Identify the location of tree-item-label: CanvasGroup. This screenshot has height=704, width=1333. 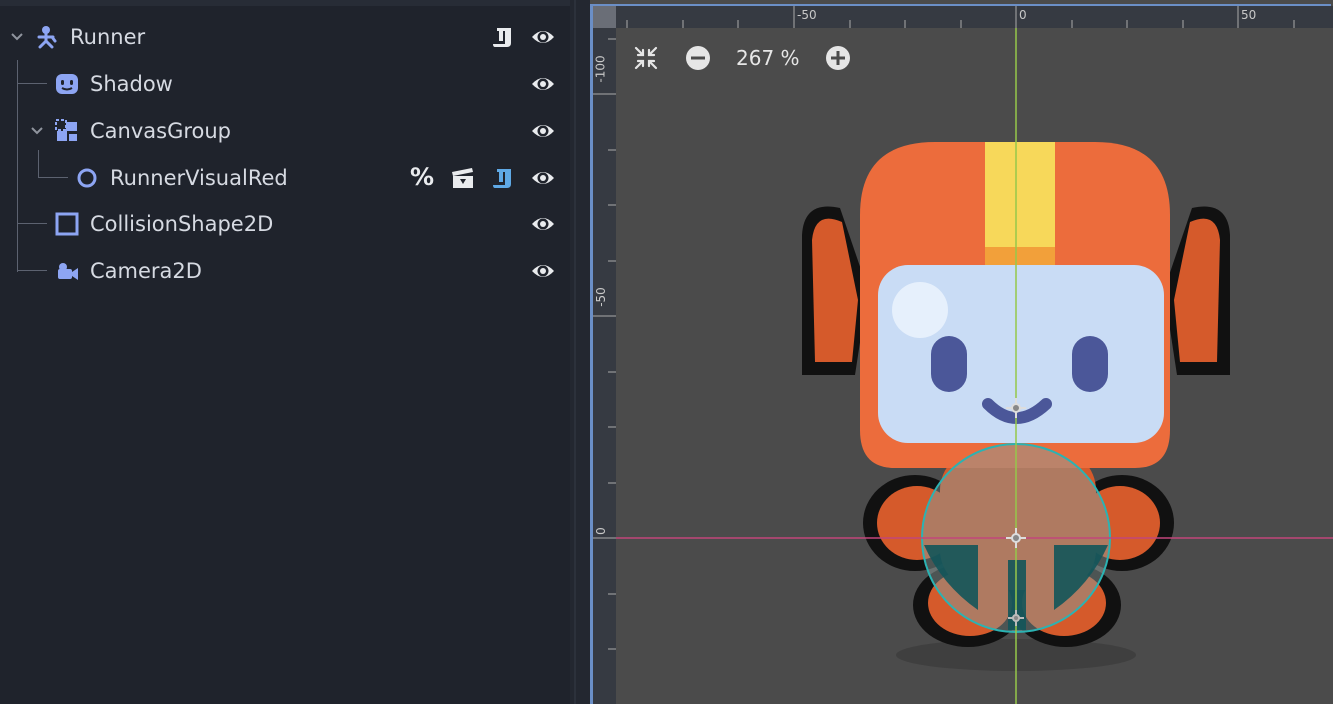
(161, 131).